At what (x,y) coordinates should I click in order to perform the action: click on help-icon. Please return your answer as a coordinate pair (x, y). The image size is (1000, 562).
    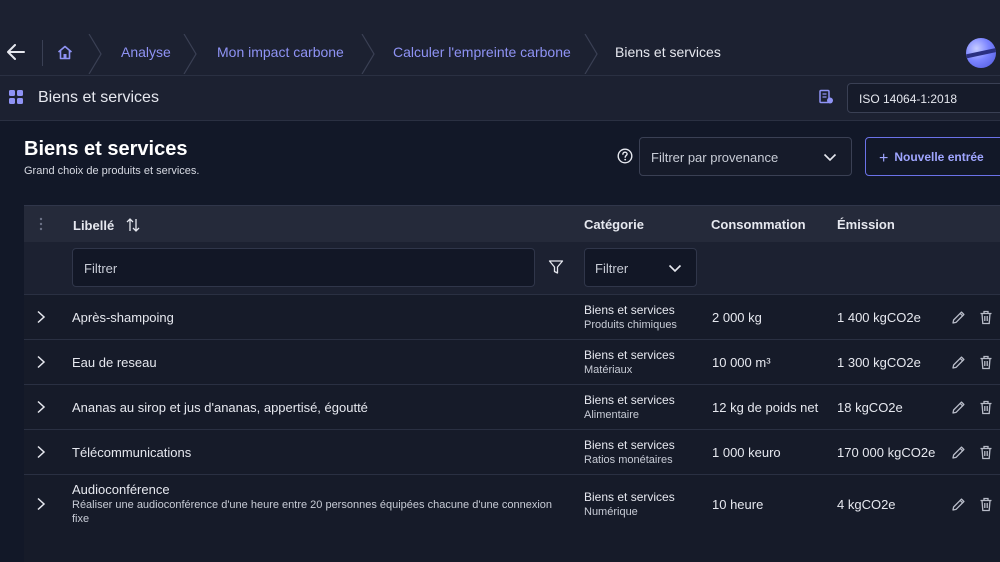
    Looking at the image, I should click on (625, 156).